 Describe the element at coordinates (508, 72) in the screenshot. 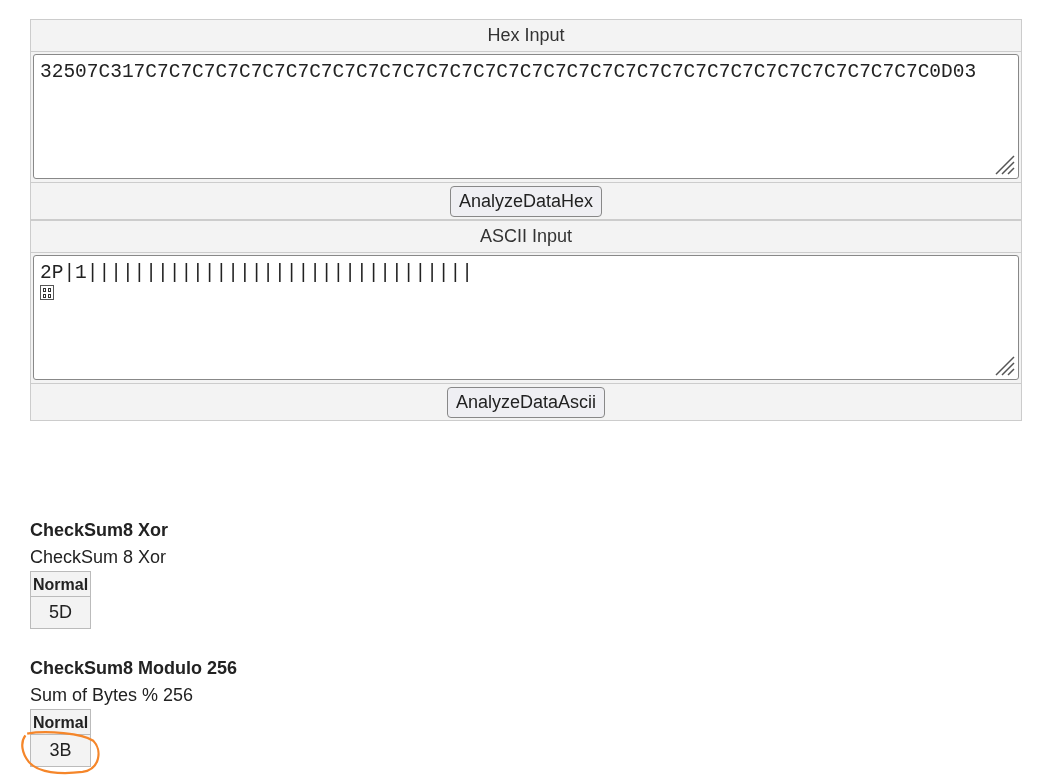

I see `input-text: 32507C317C7C7C7C7C7C7C7C7C7C7C7C7C7C7C7C7C7C7C7C7C7C7C7C7C7C7C7C7C7C7C7C7C7C0D03` at that location.